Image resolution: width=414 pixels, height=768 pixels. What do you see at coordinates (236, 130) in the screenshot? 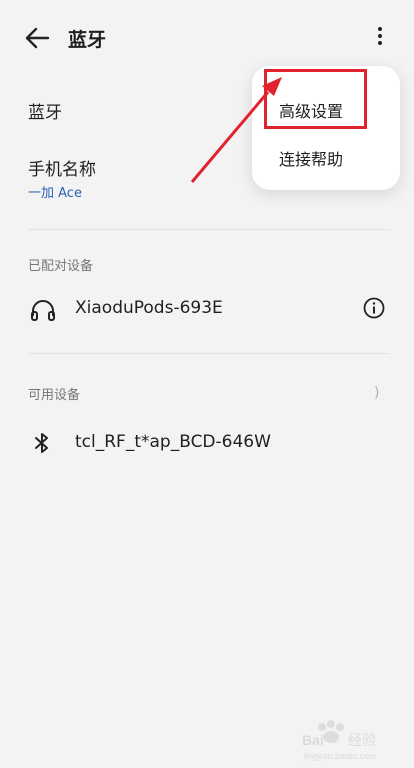
I see `annotation-arrow` at bounding box center [236, 130].